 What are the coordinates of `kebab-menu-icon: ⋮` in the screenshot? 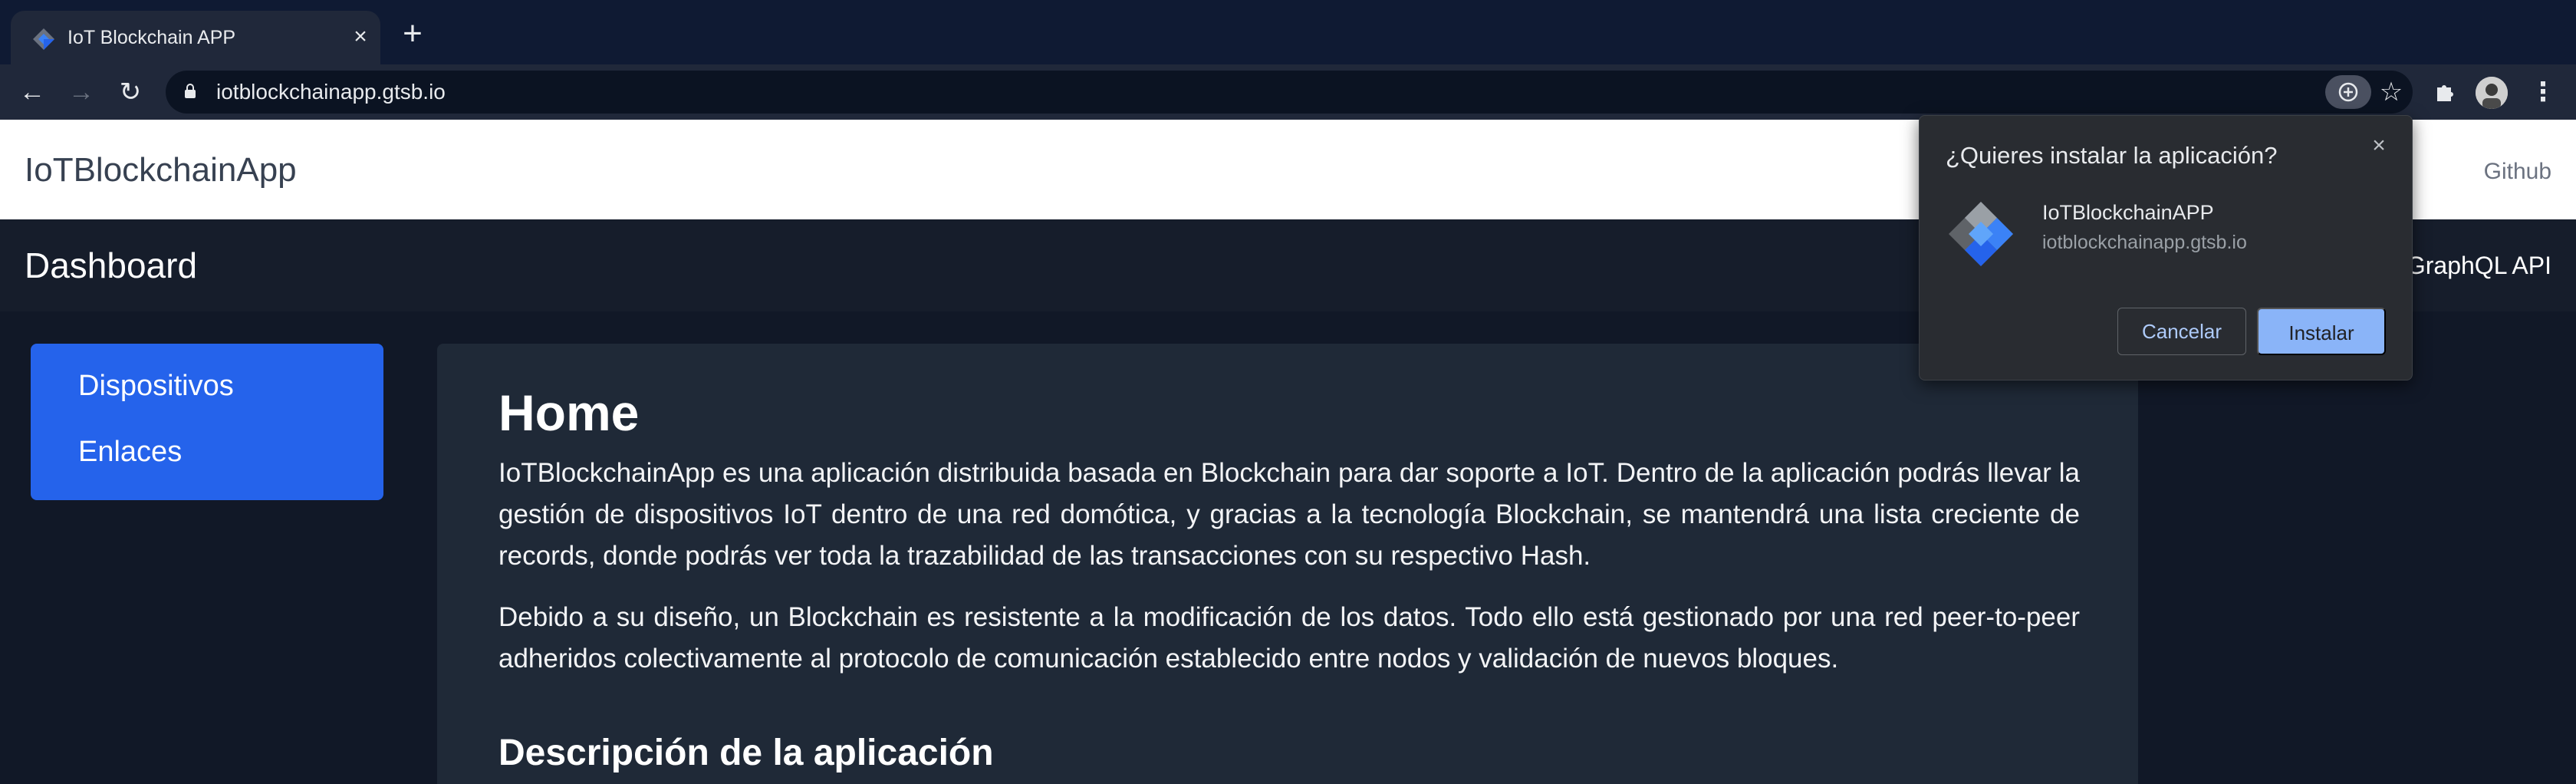 It's located at (2543, 92).